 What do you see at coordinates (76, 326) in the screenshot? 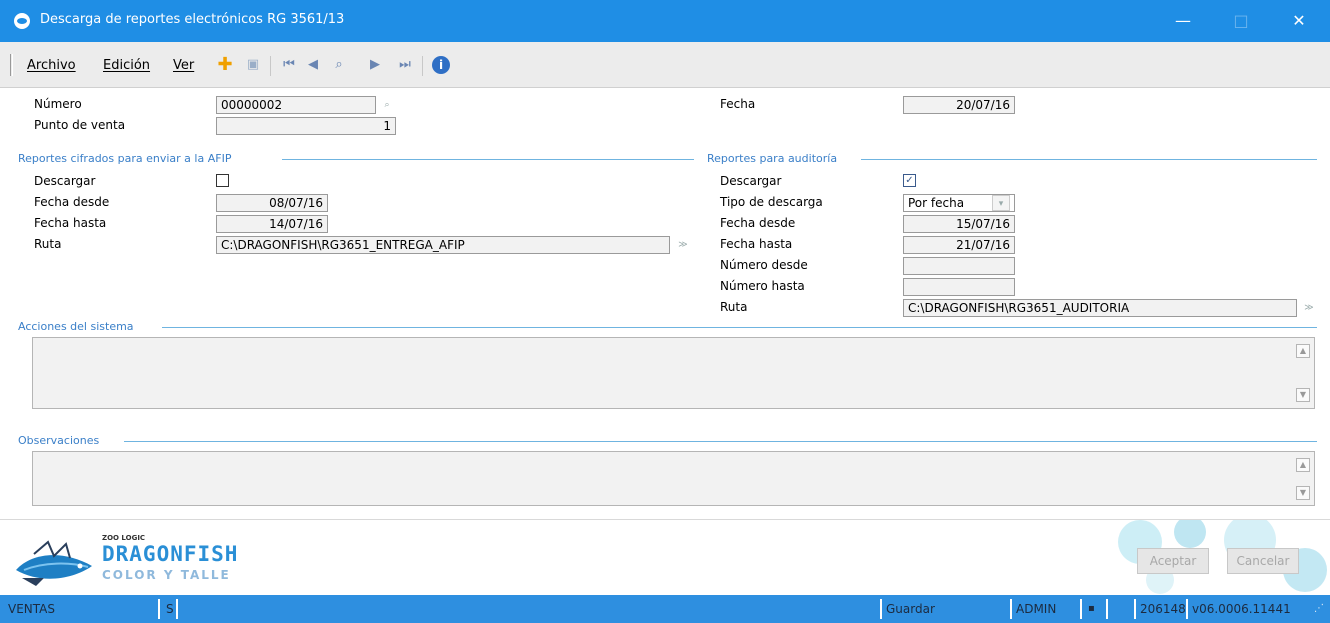
I see `acciones-section-title: Acciones del sistema` at bounding box center [76, 326].